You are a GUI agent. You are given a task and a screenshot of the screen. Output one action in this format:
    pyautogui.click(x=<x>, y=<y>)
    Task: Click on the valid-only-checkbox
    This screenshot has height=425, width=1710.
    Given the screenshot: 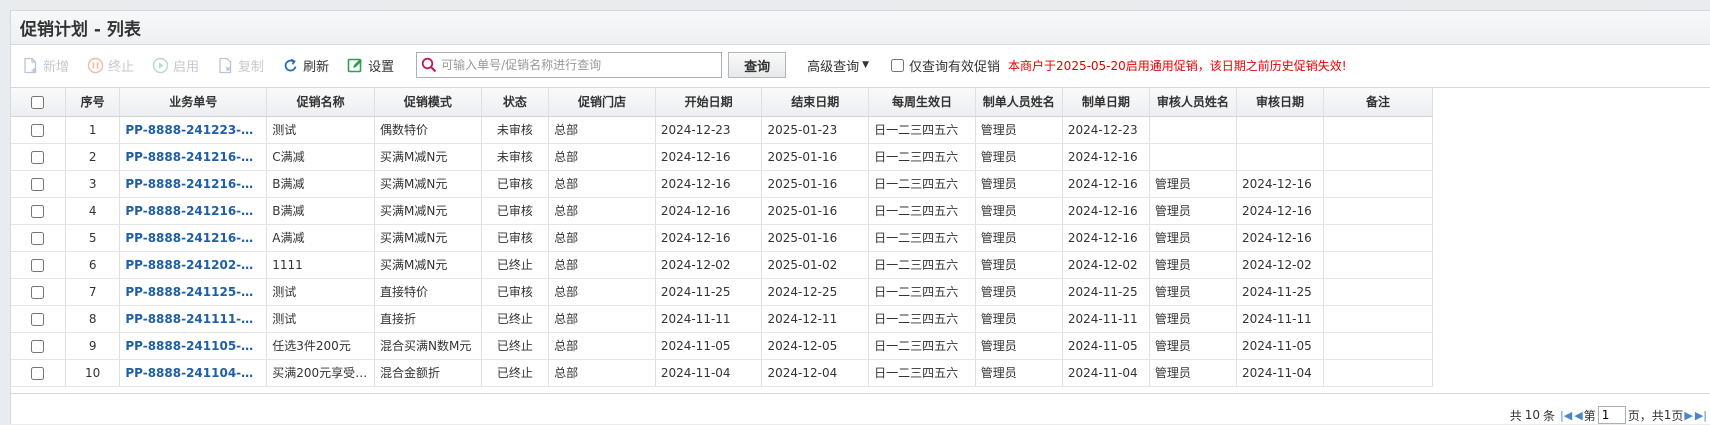 What is the action you would take?
    pyautogui.click(x=898, y=65)
    